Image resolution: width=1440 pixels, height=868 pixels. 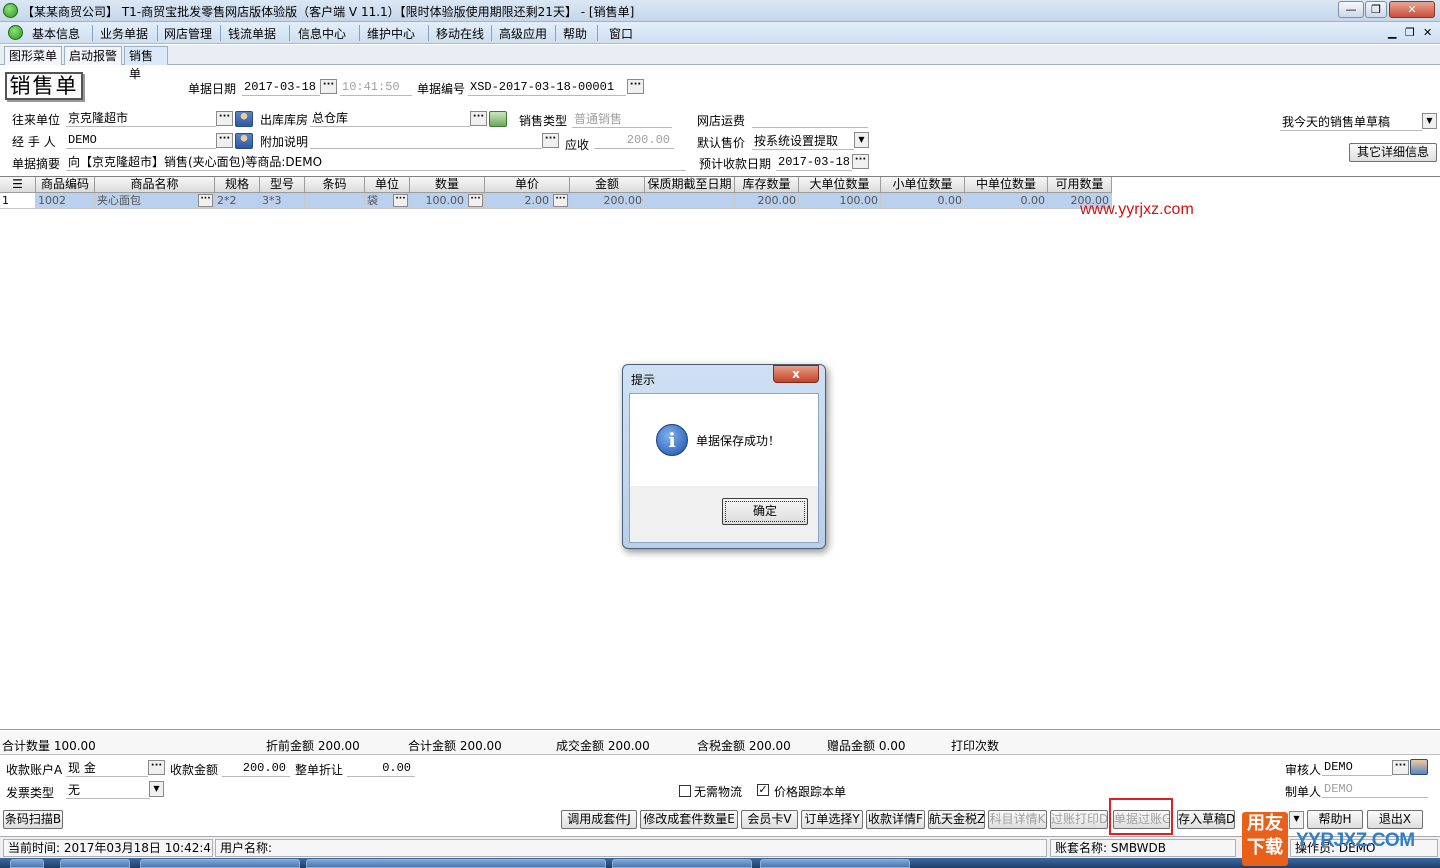 What do you see at coordinates (107, 768) in the screenshot?
I see `account-field: 现 金` at bounding box center [107, 768].